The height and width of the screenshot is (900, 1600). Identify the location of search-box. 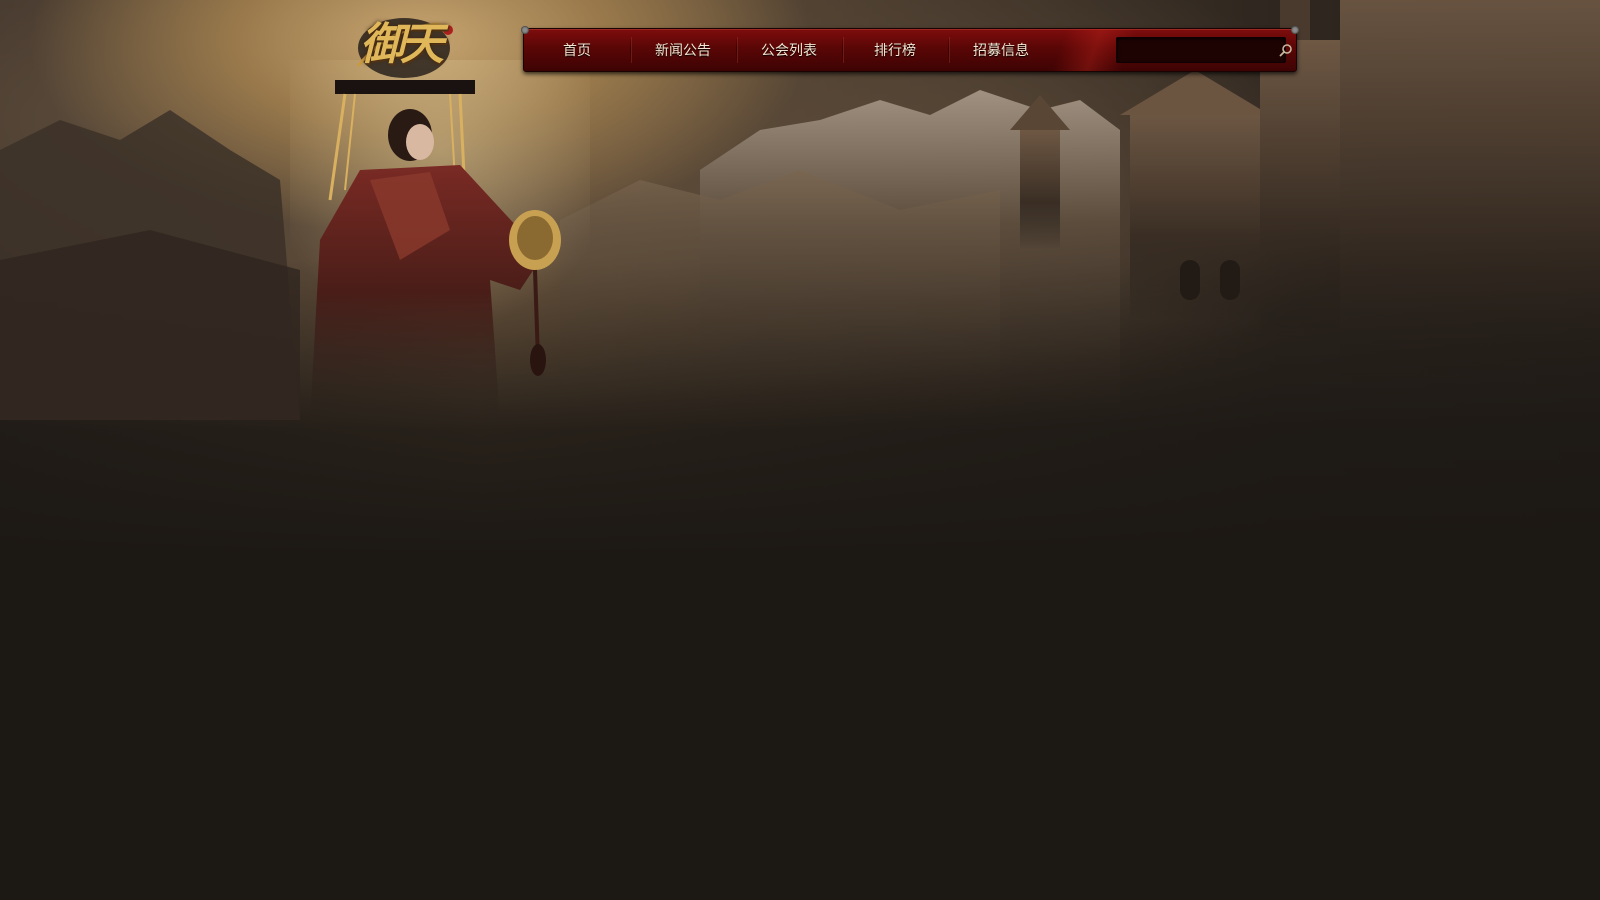
(1204, 50).